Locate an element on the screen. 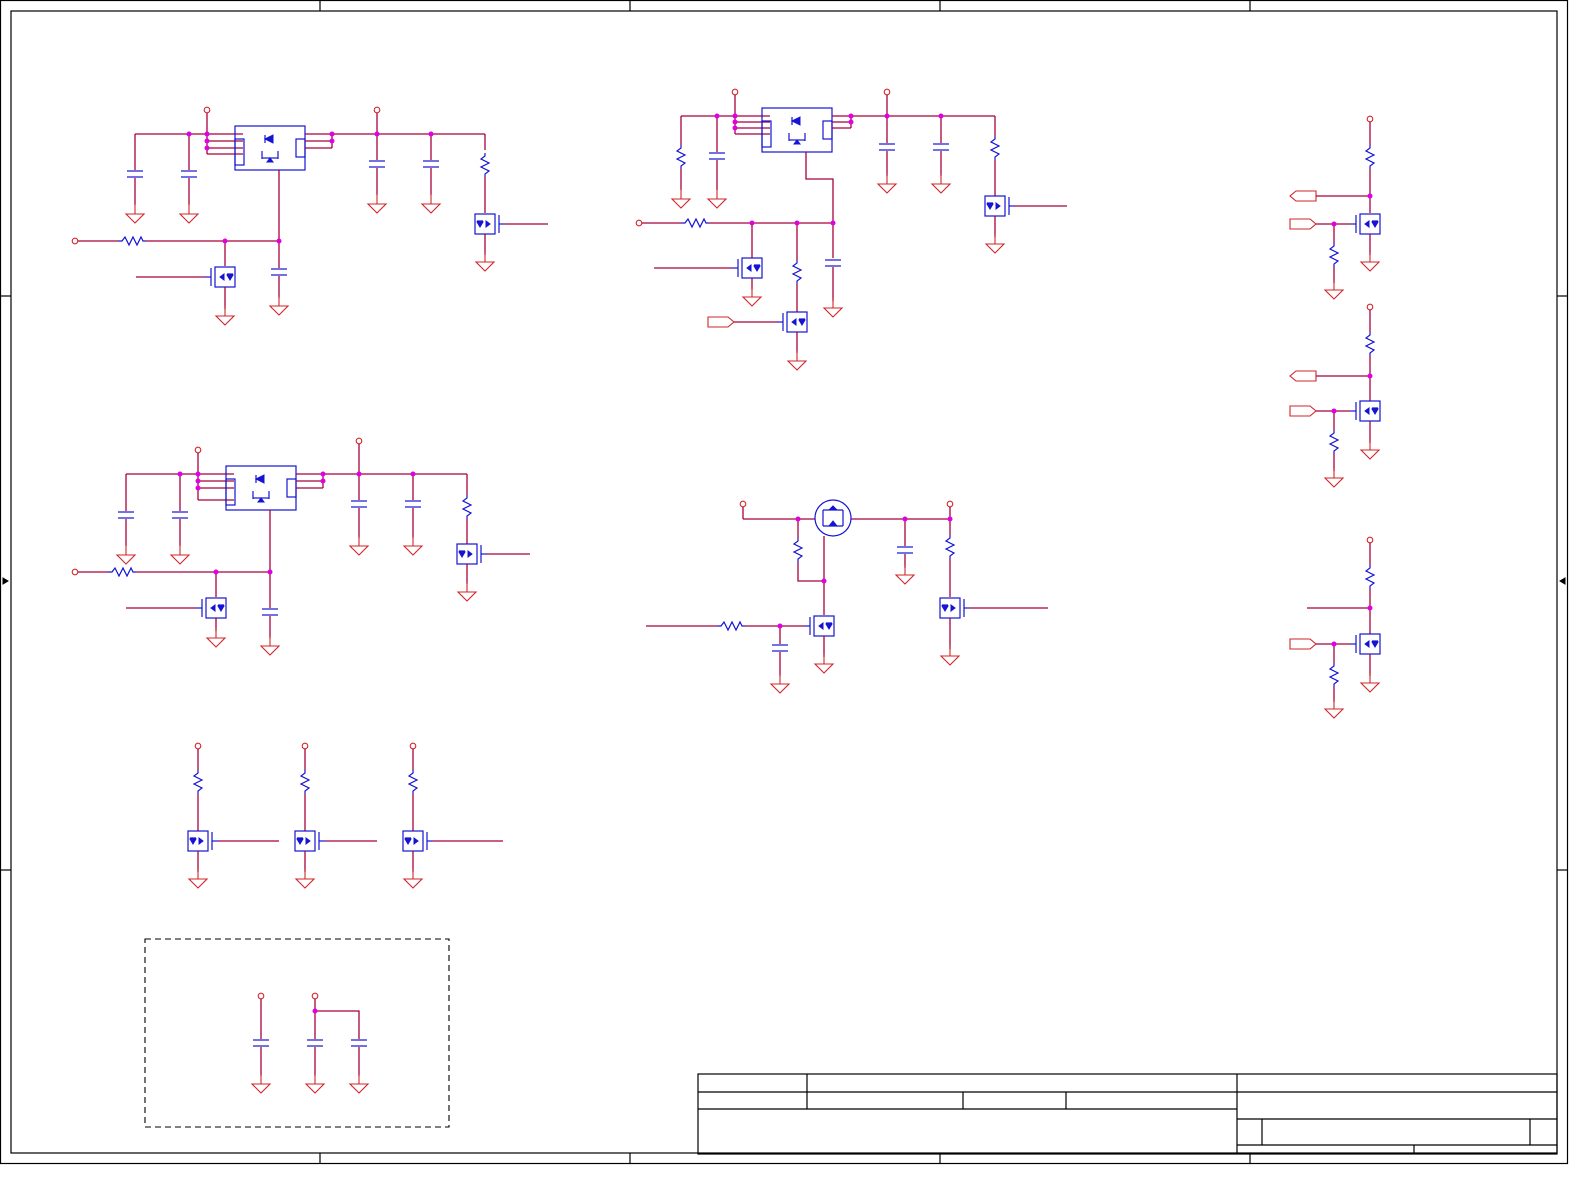 This screenshot has width=1590, height=1180. pmos-transistor is located at coordinates (833, 518).